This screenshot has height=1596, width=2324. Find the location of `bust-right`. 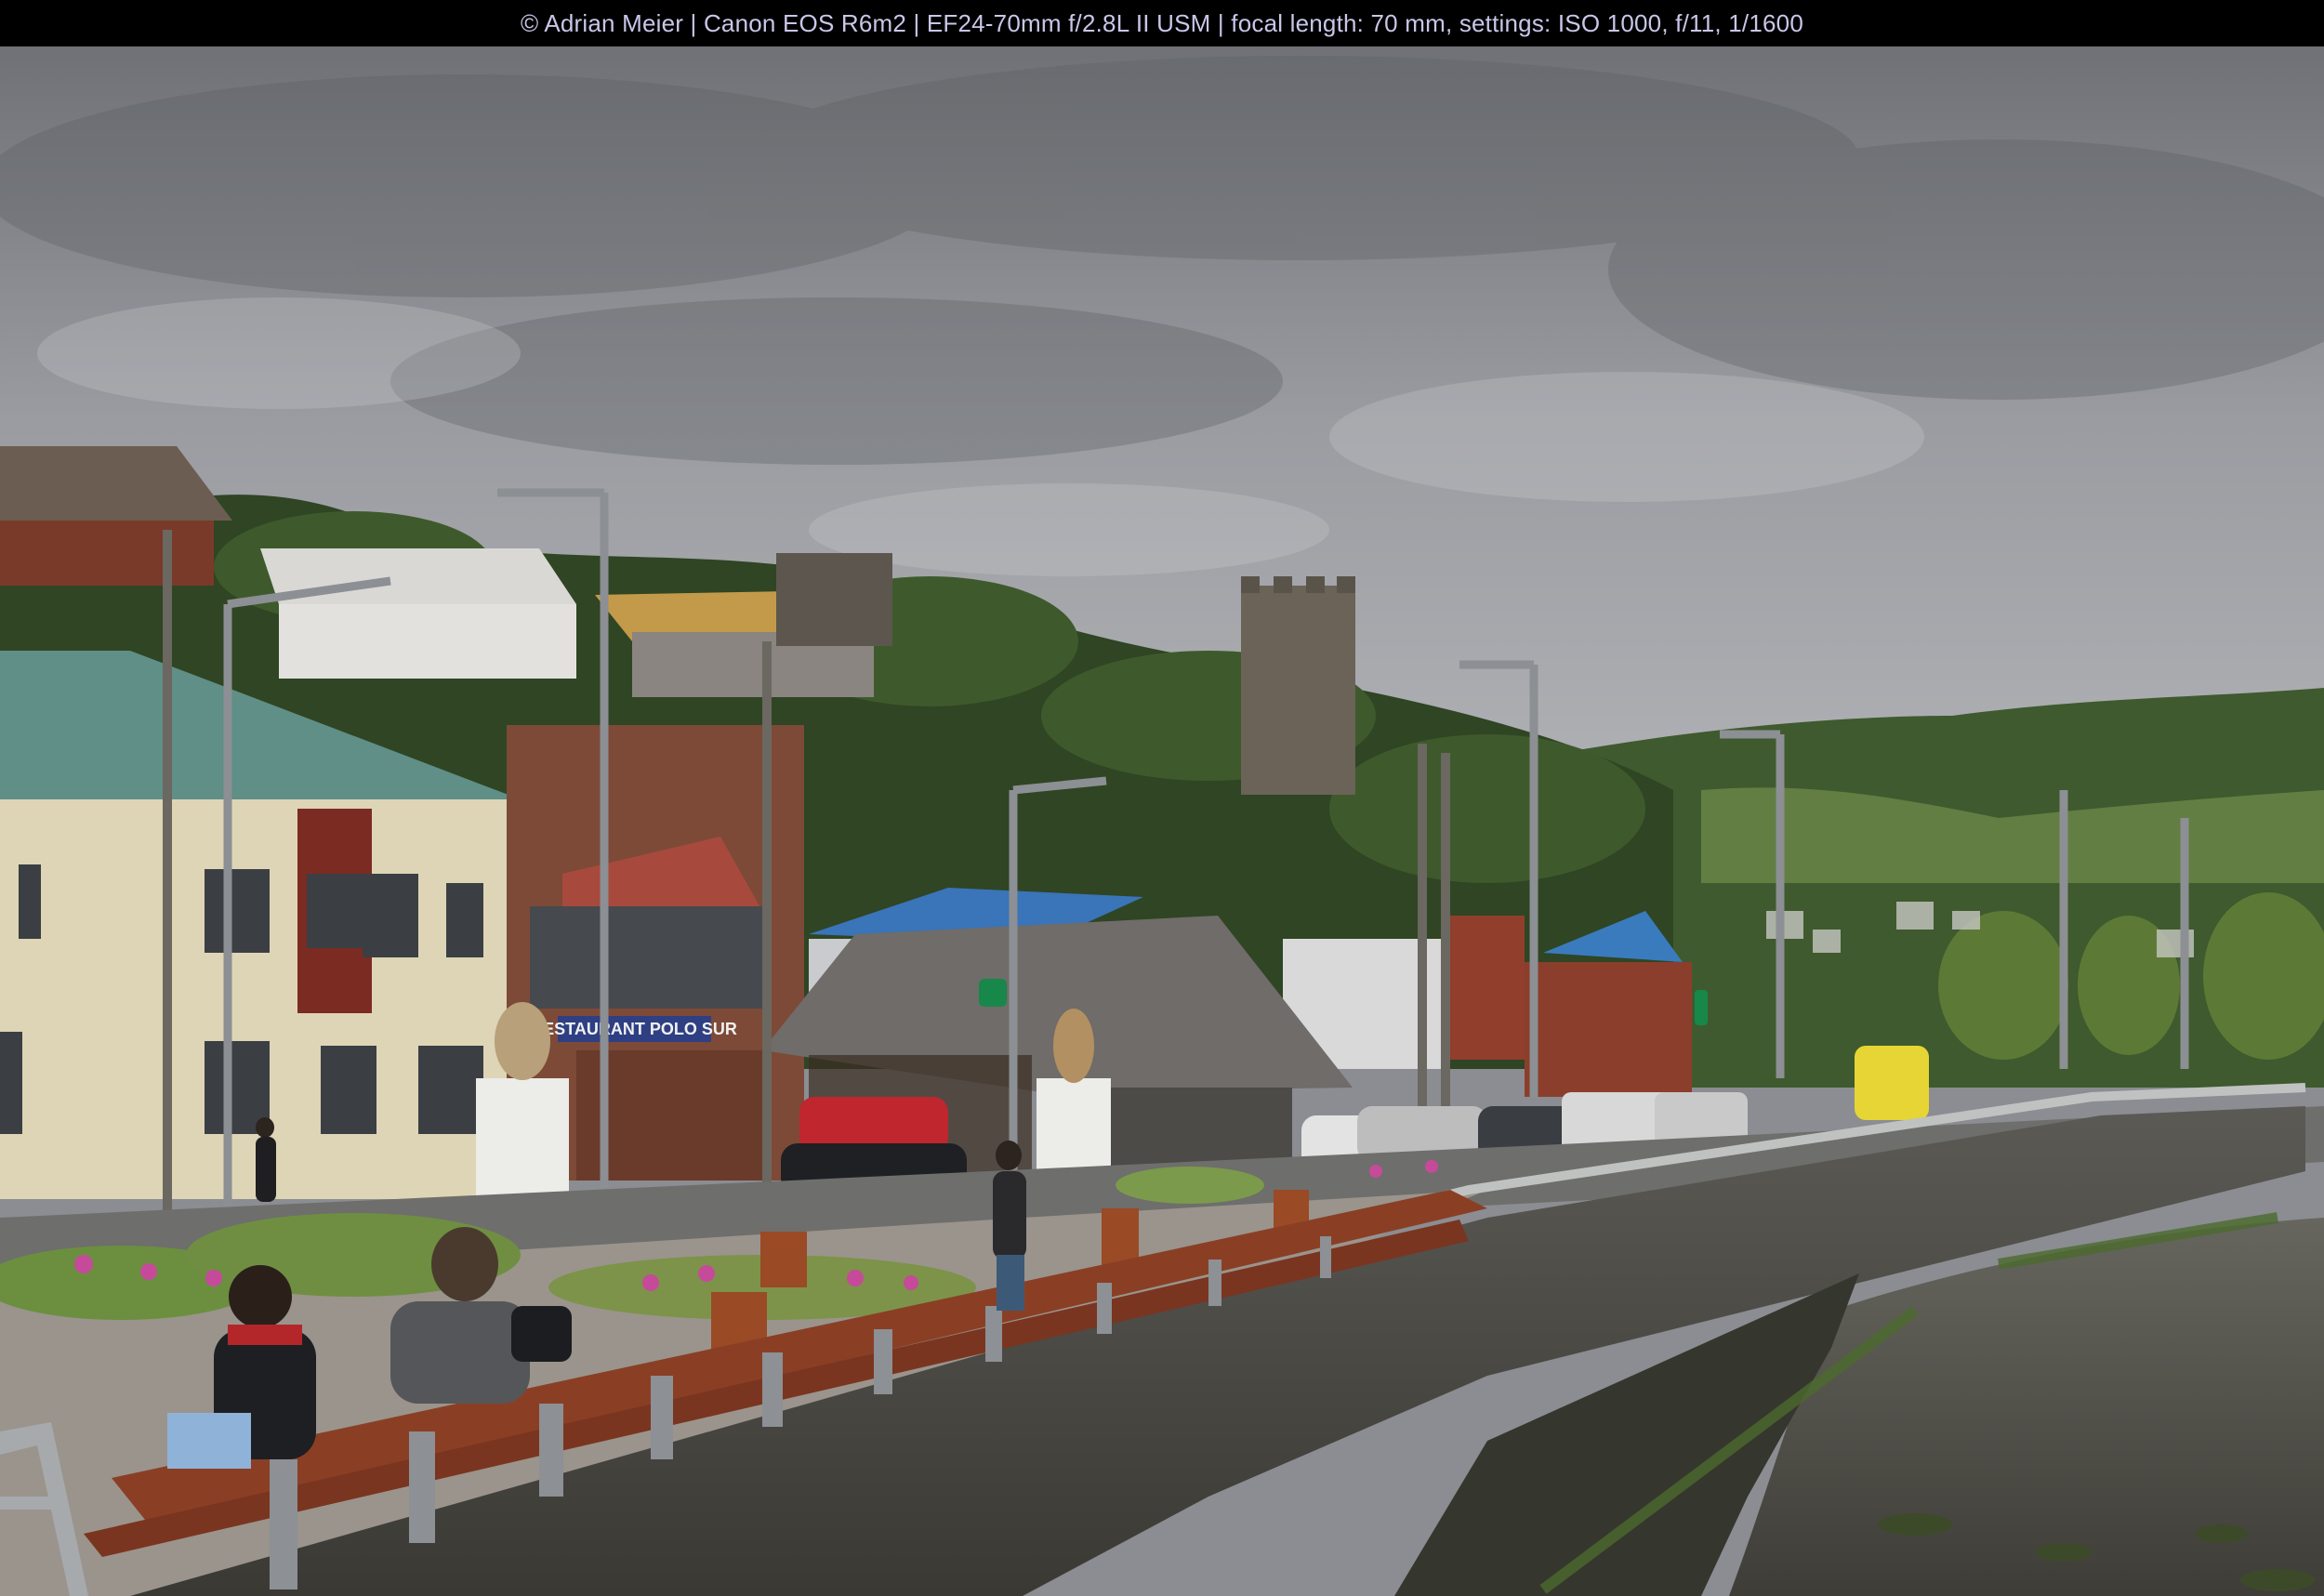

bust-right is located at coordinates (1073, 1046).